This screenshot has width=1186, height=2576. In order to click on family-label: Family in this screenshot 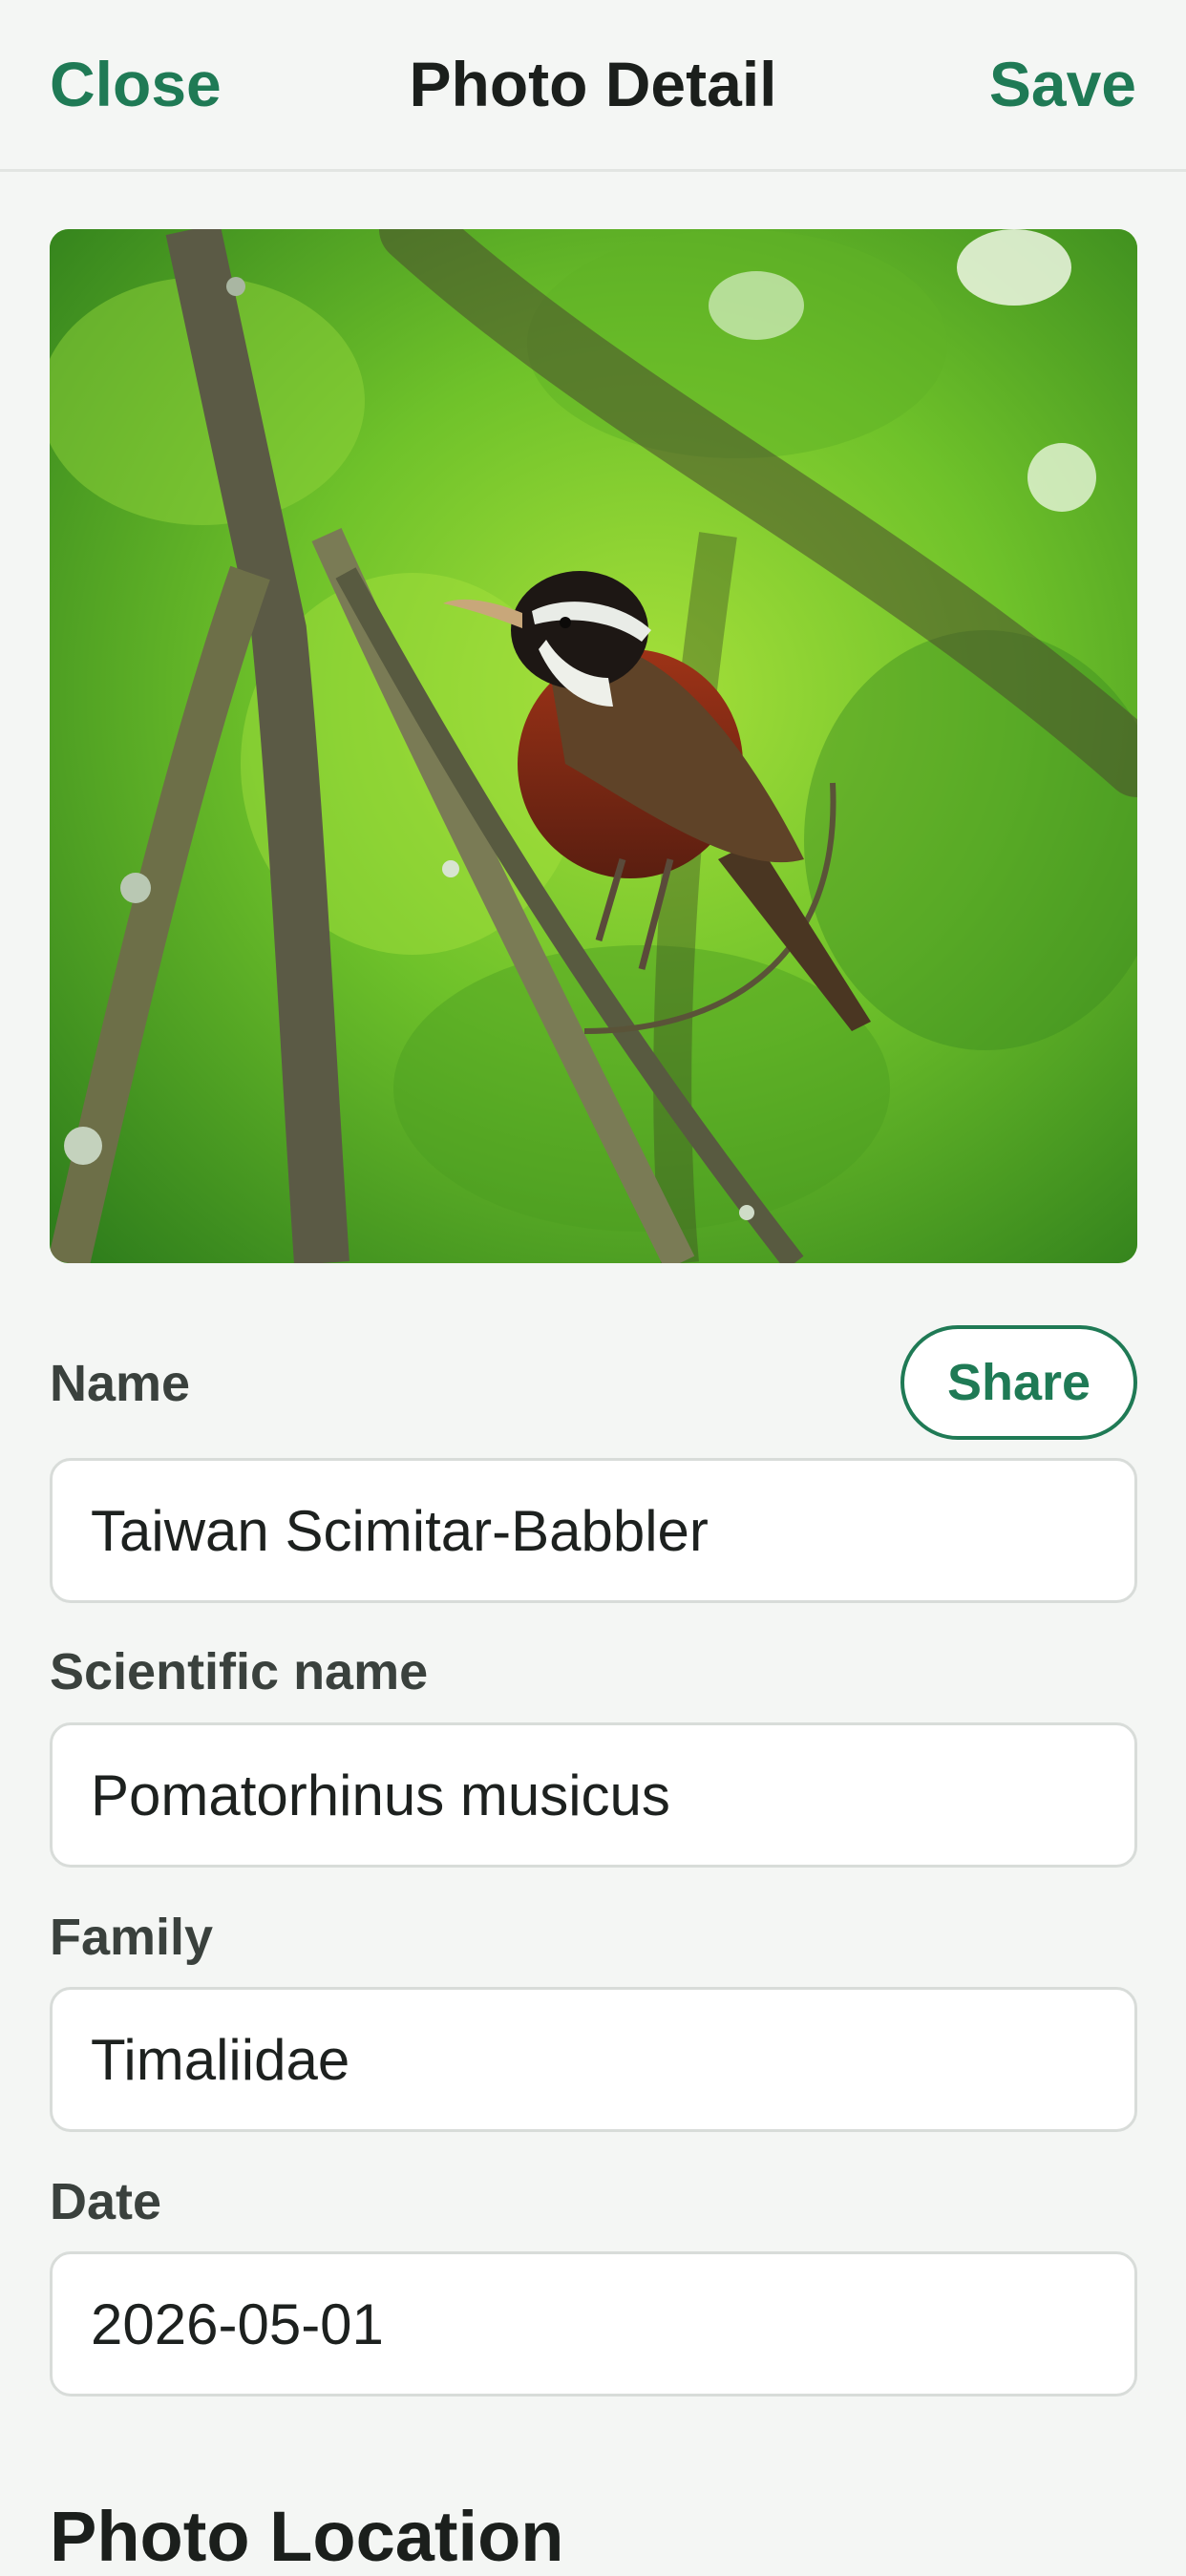, I will do `click(132, 1937)`.